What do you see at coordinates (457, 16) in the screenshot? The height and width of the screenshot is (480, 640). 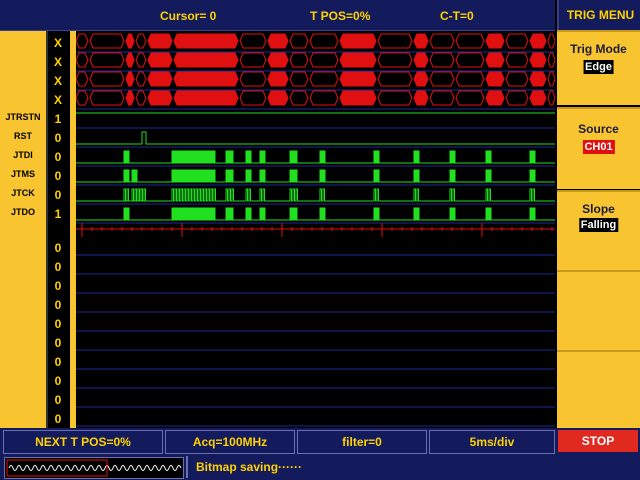 I see `cursor-trigger-delta-readout: C-T=0` at bounding box center [457, 16].